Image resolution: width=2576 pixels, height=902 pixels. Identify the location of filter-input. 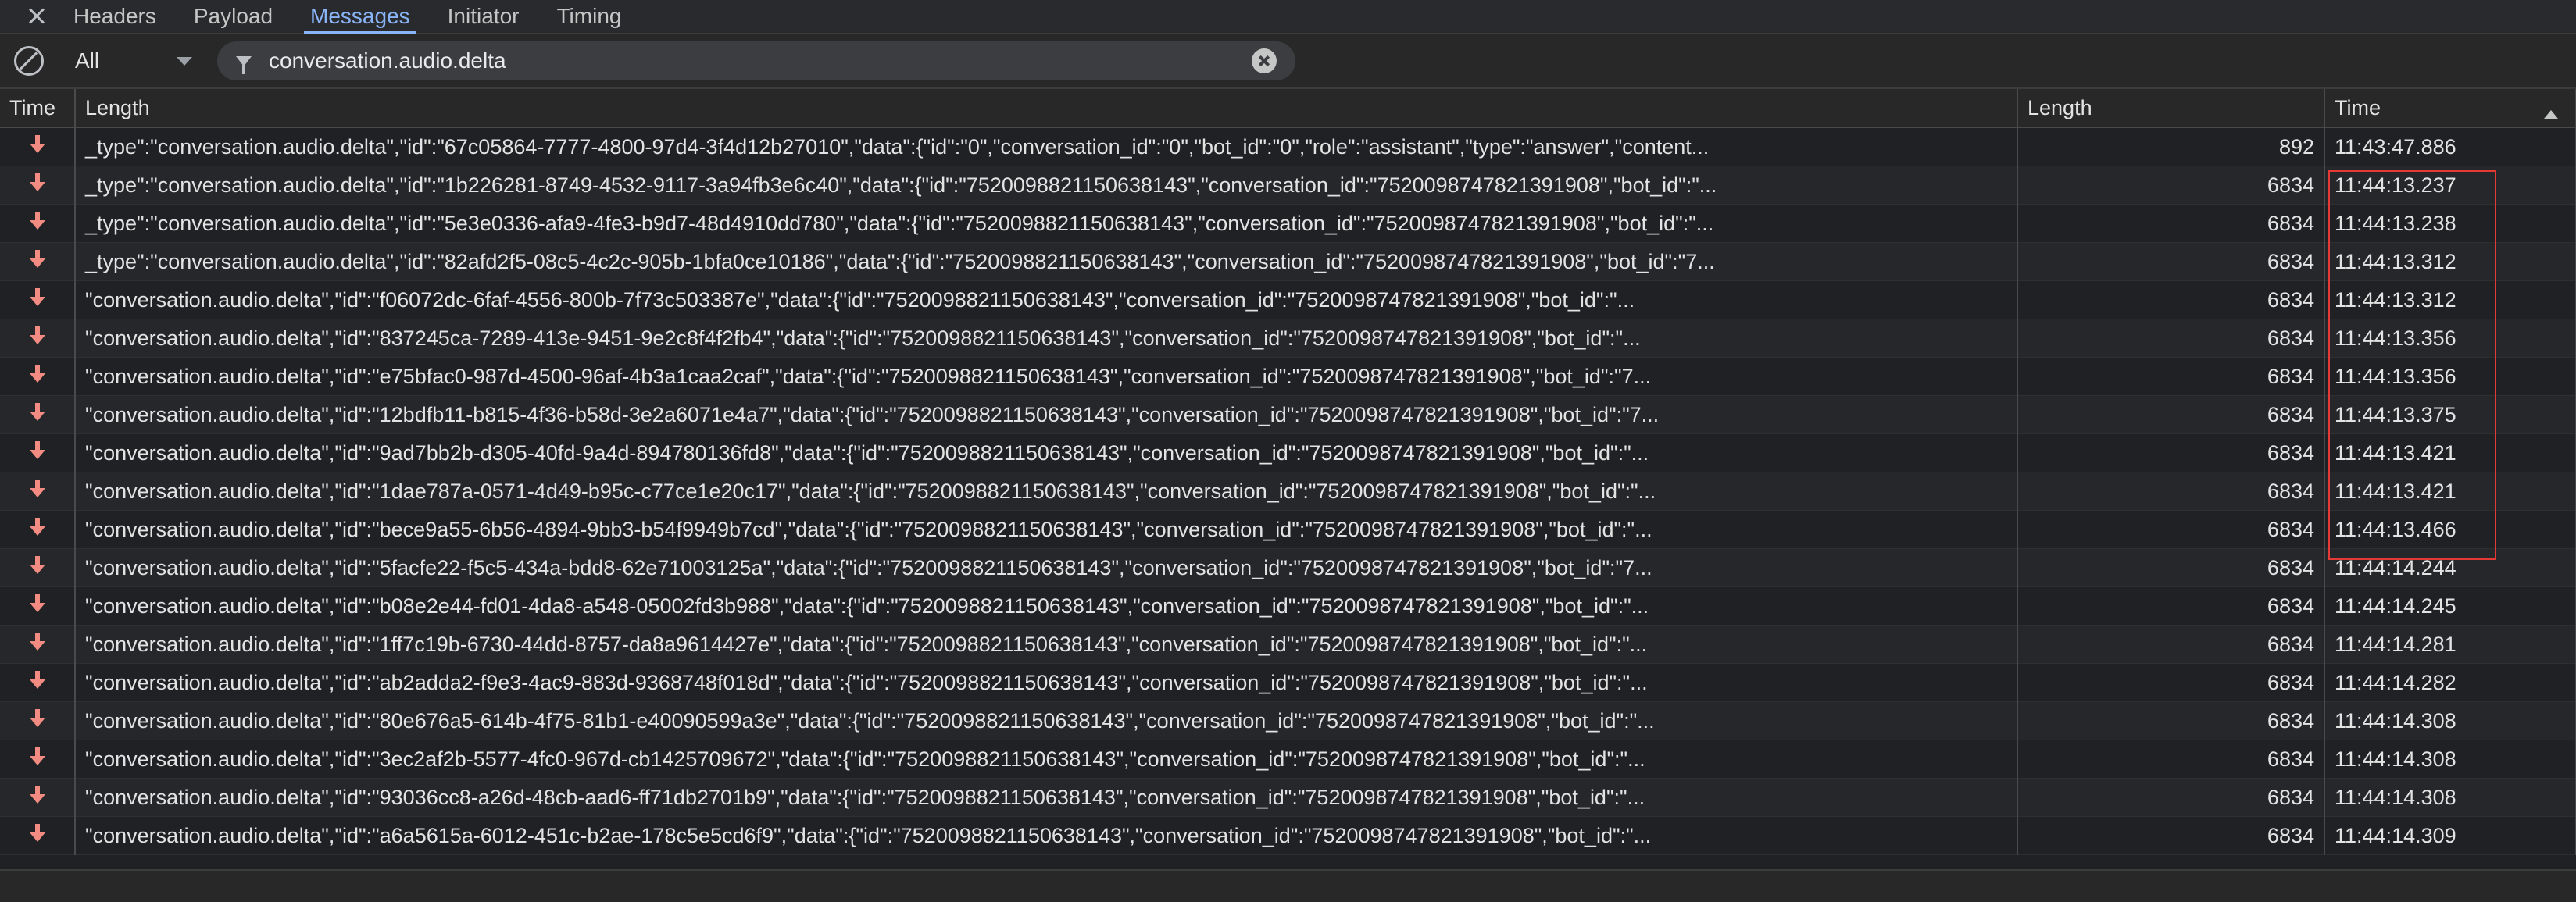
(737, 61).